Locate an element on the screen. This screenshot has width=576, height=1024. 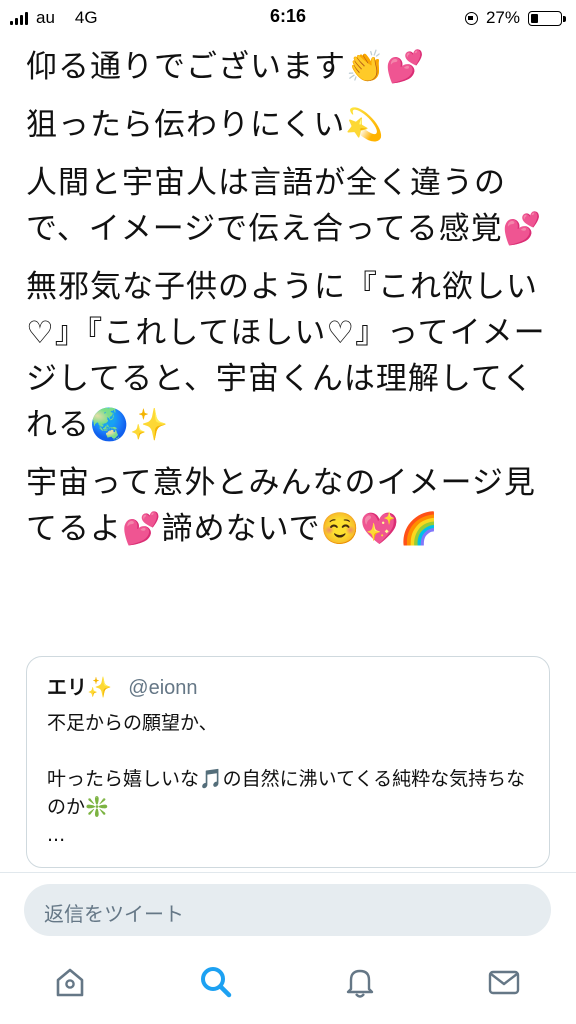
search-icon is located at coordinates (216, 982).